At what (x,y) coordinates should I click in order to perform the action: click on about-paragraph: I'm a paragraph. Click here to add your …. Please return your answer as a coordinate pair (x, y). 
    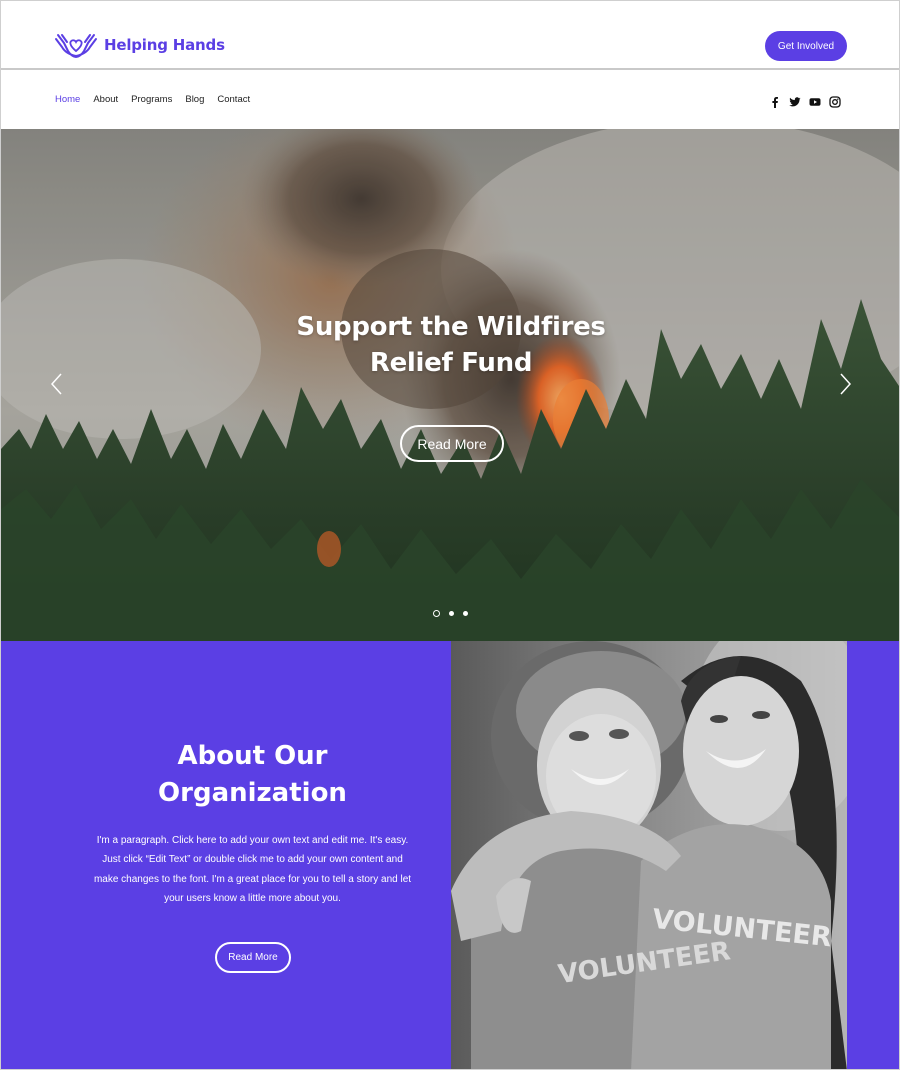
    Looking at the image, I should click on (252, 870).